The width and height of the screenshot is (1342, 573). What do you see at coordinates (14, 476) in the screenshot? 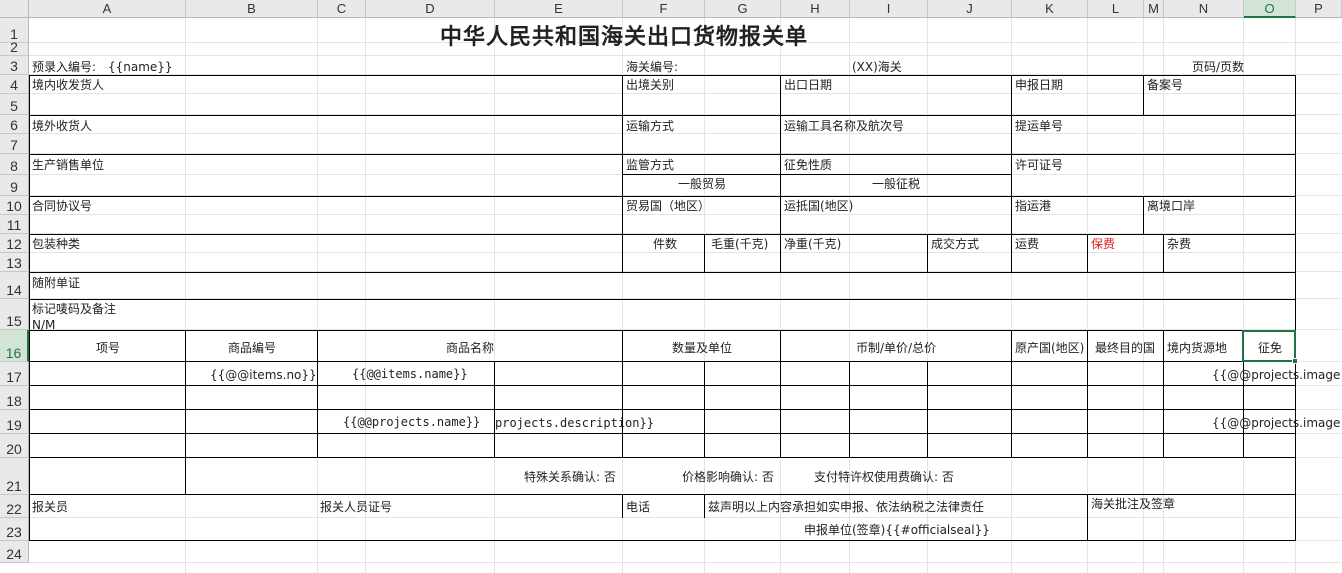
I see `row-header-21: 21` at bounding box center [14, 476].